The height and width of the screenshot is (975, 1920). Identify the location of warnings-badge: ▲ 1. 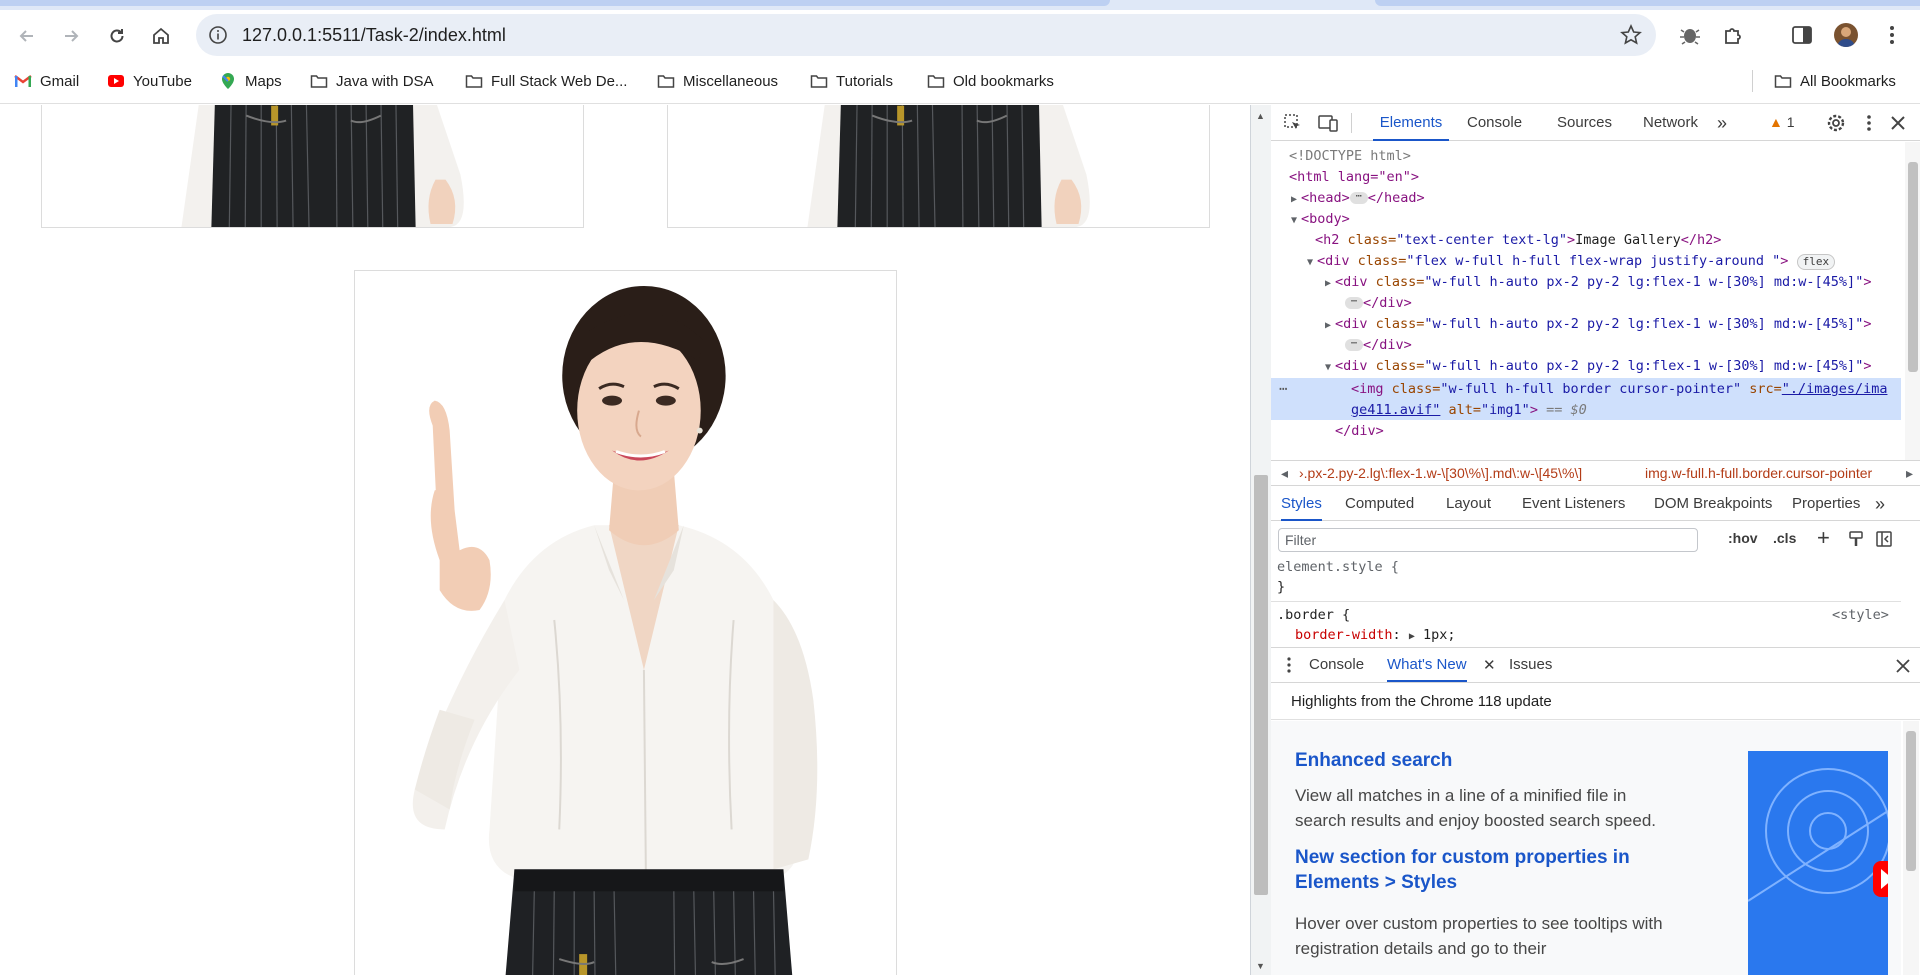
(1782, 122).